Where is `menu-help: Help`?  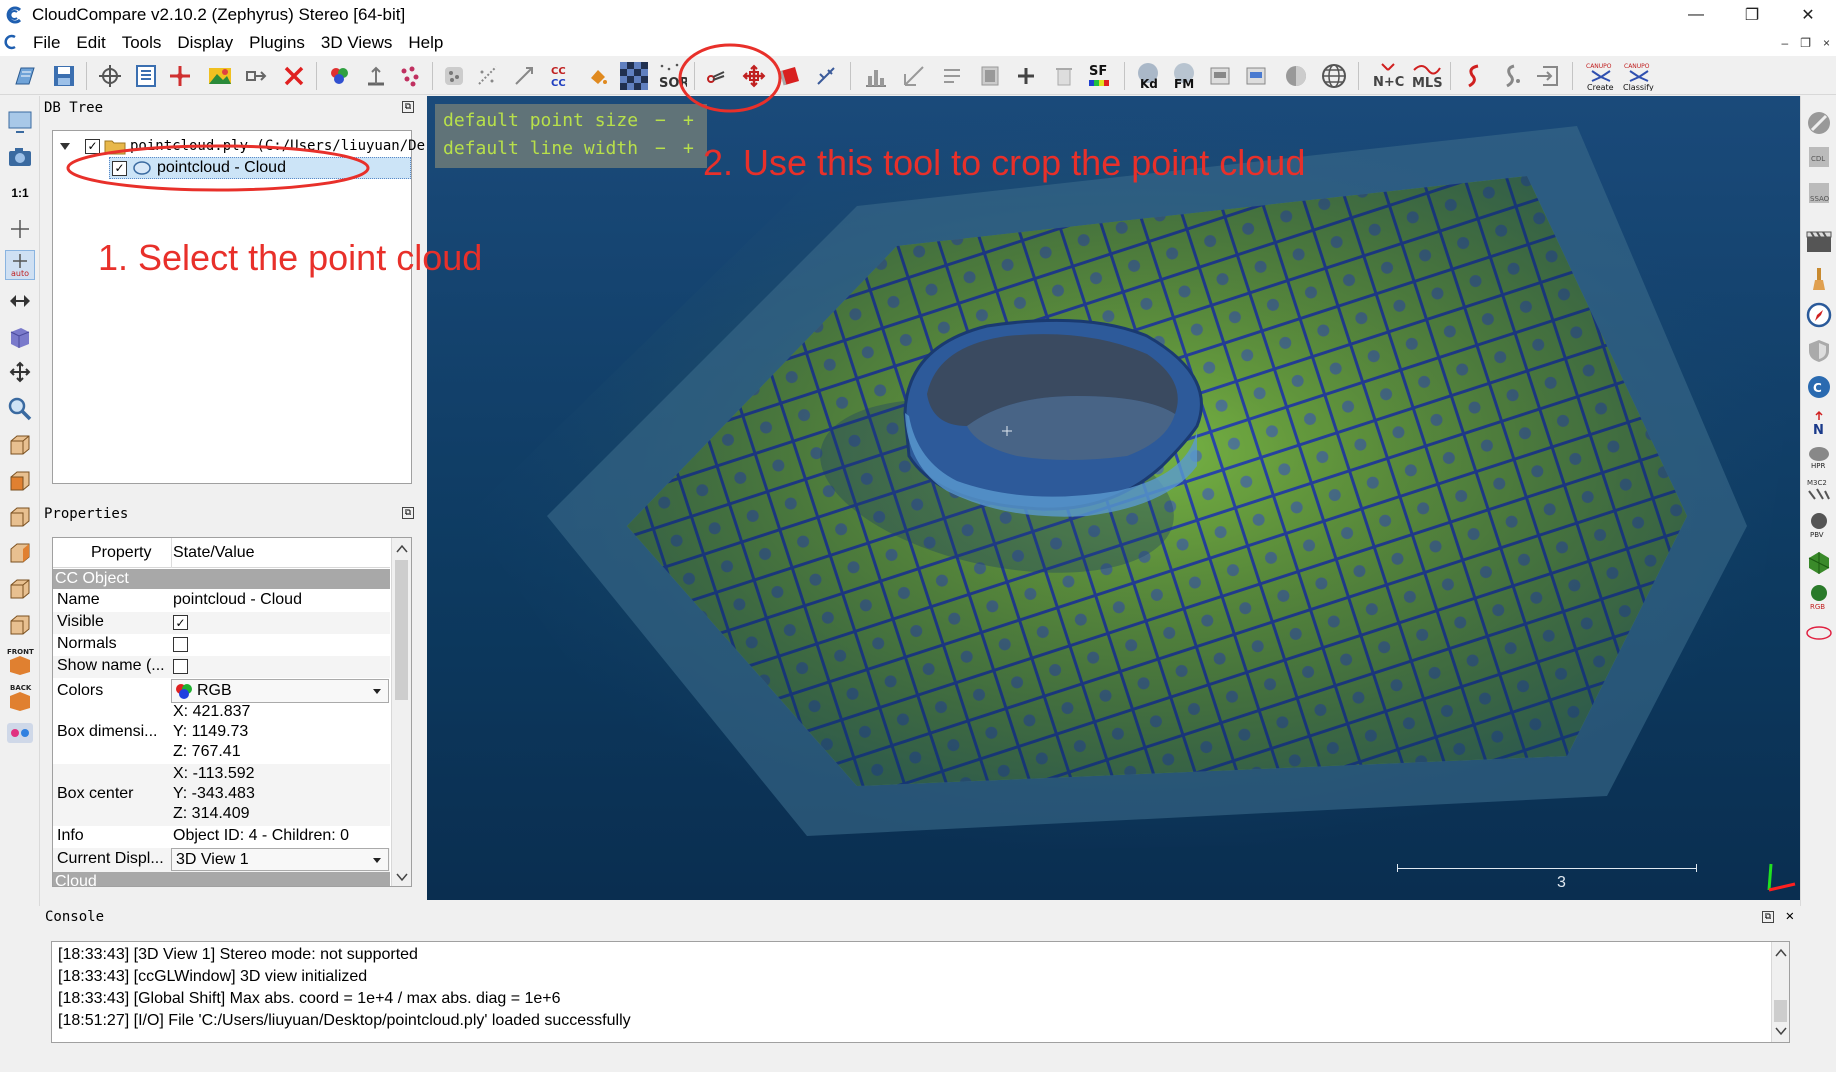
menu-help: Help is located at coordinates (425, 42).